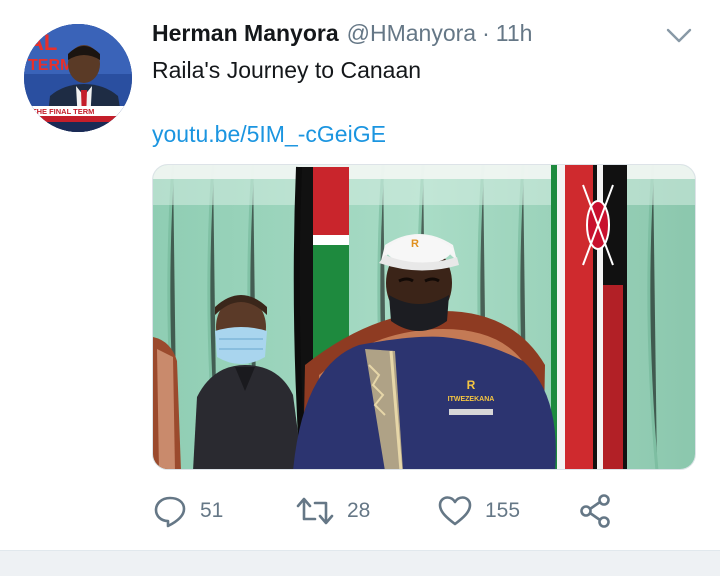  I want to click on author-name: Herman Manyora, so click(245, 33).